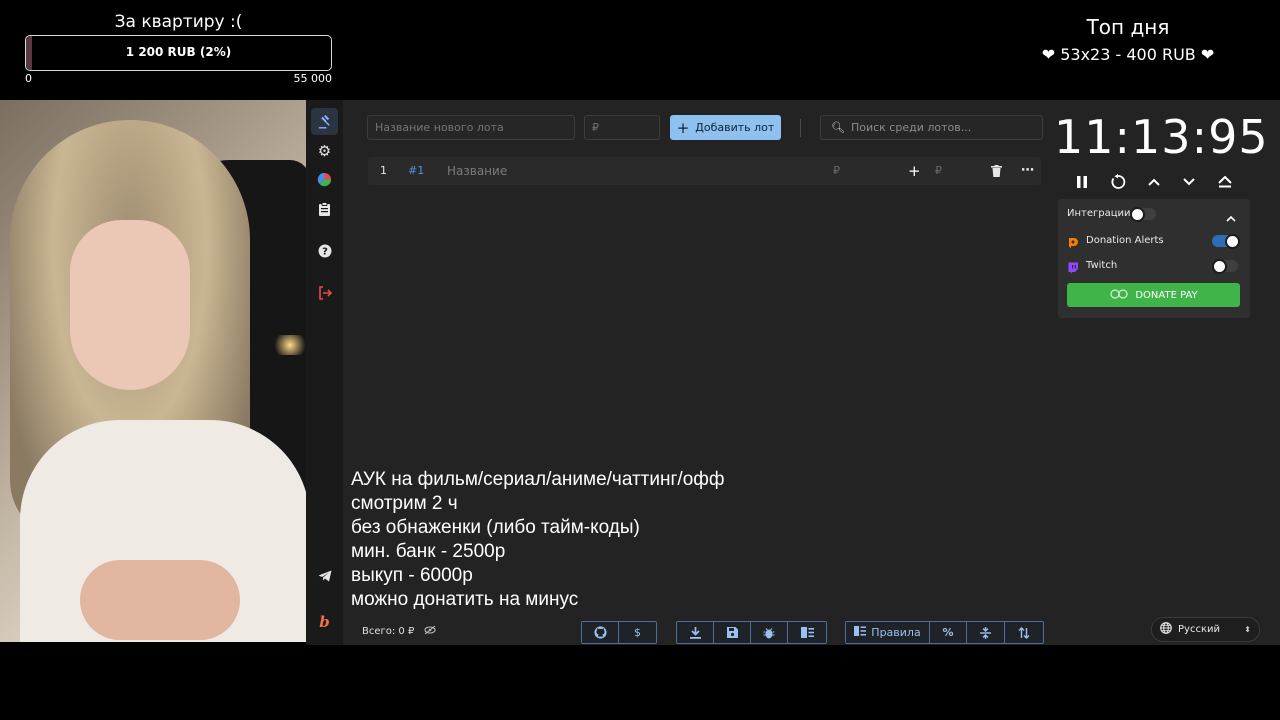  What do you see at coordinates (838, 127) in the screenshot?
I see `search-icon: 🔍︎` at bounding box center [838, 127].